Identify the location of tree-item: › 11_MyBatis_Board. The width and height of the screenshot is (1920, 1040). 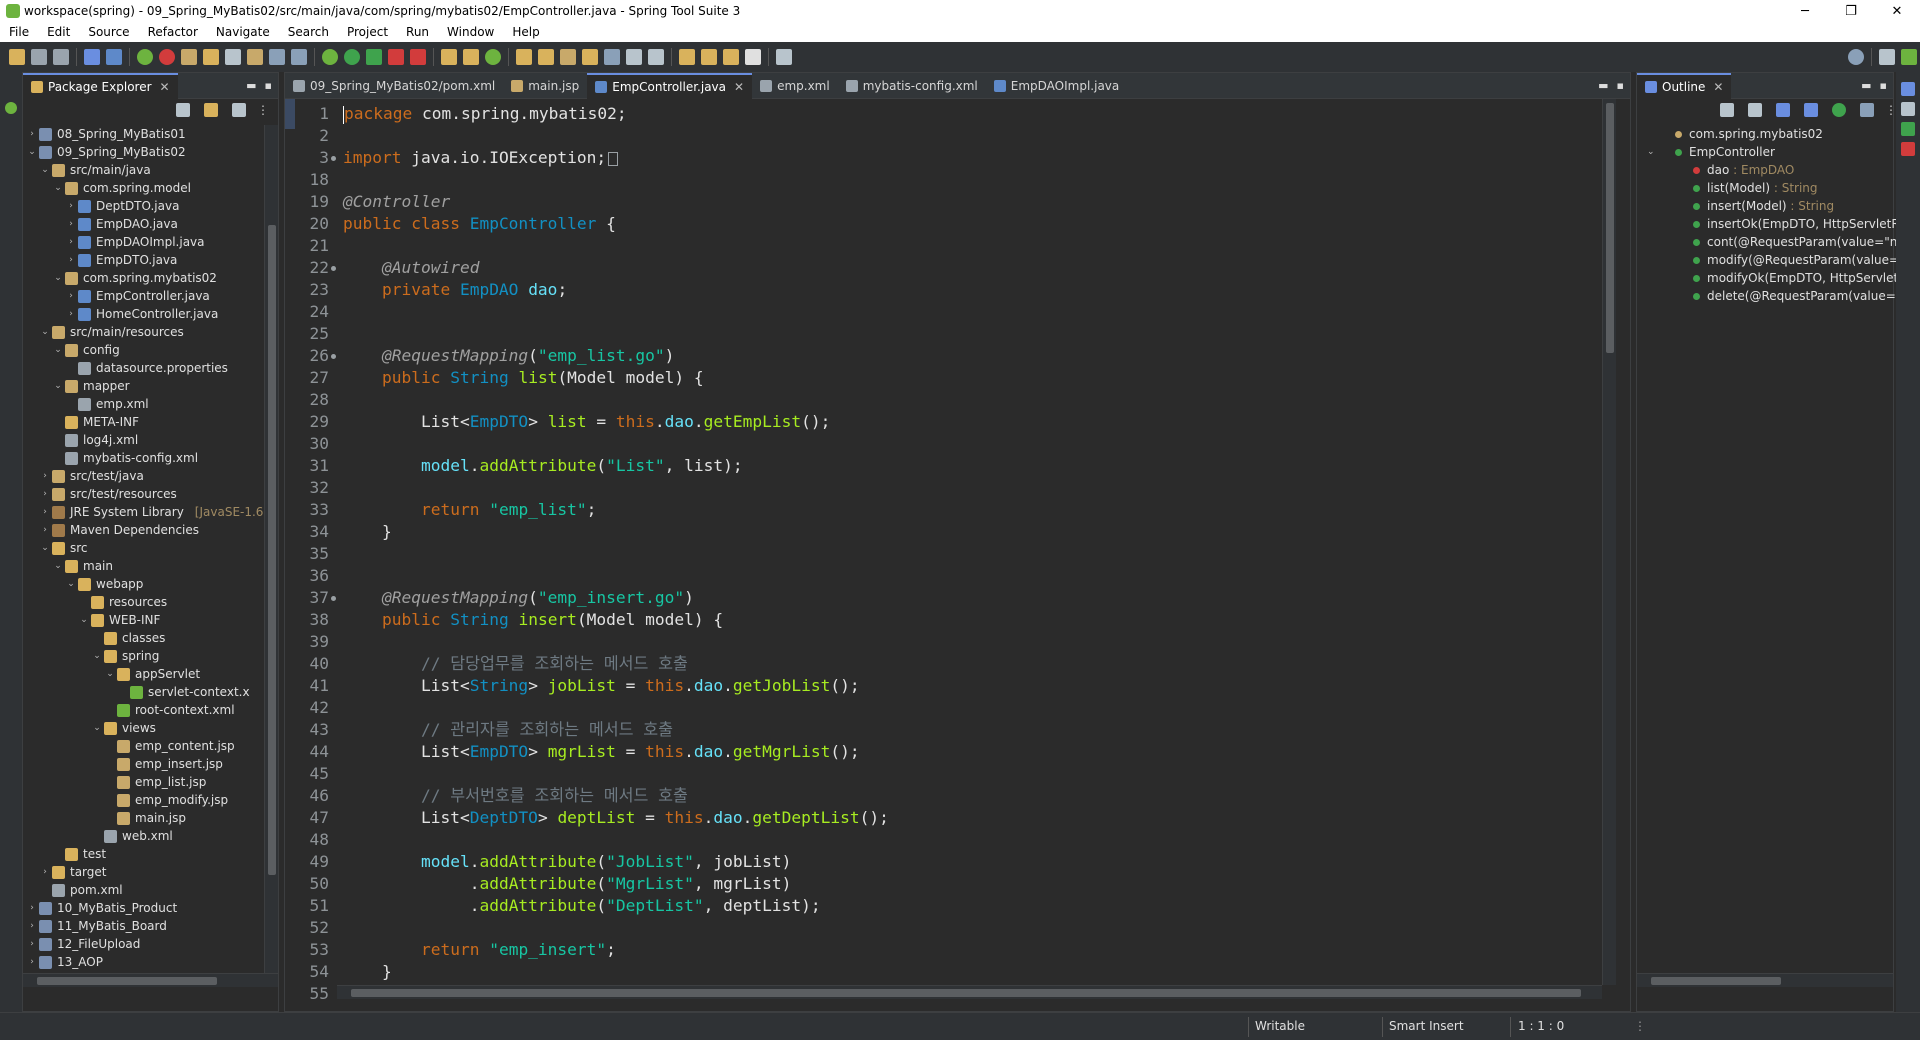
(143, 926).